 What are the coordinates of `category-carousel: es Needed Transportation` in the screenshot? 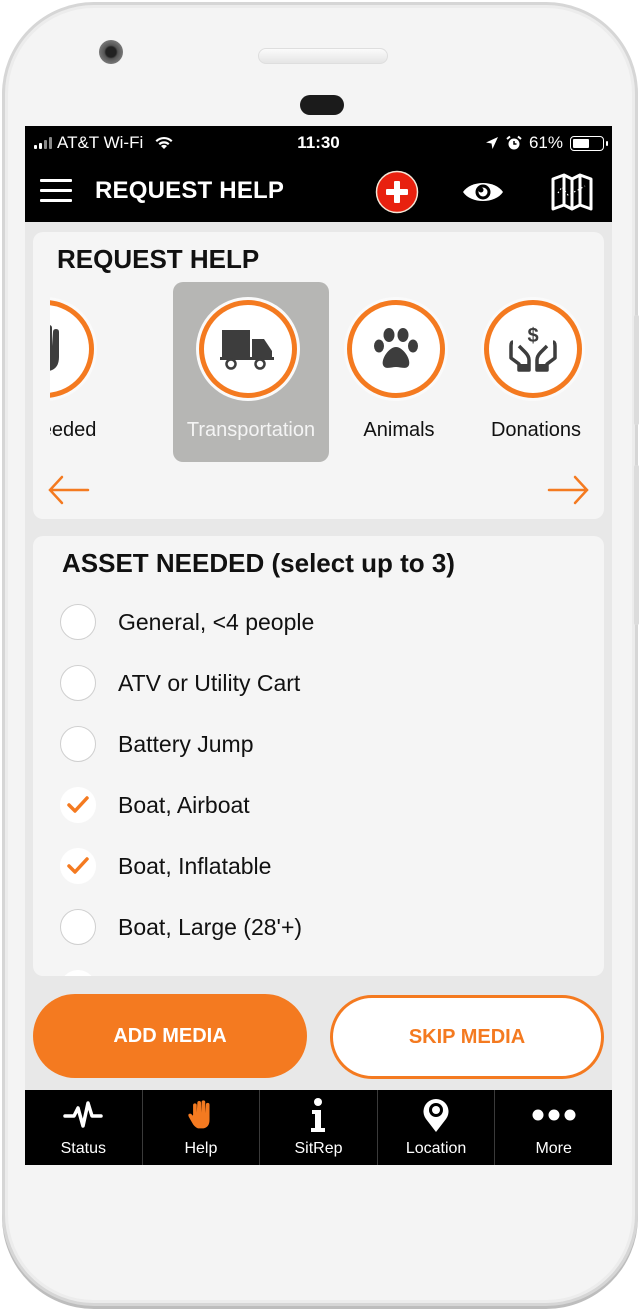 It's located at (320, 374).